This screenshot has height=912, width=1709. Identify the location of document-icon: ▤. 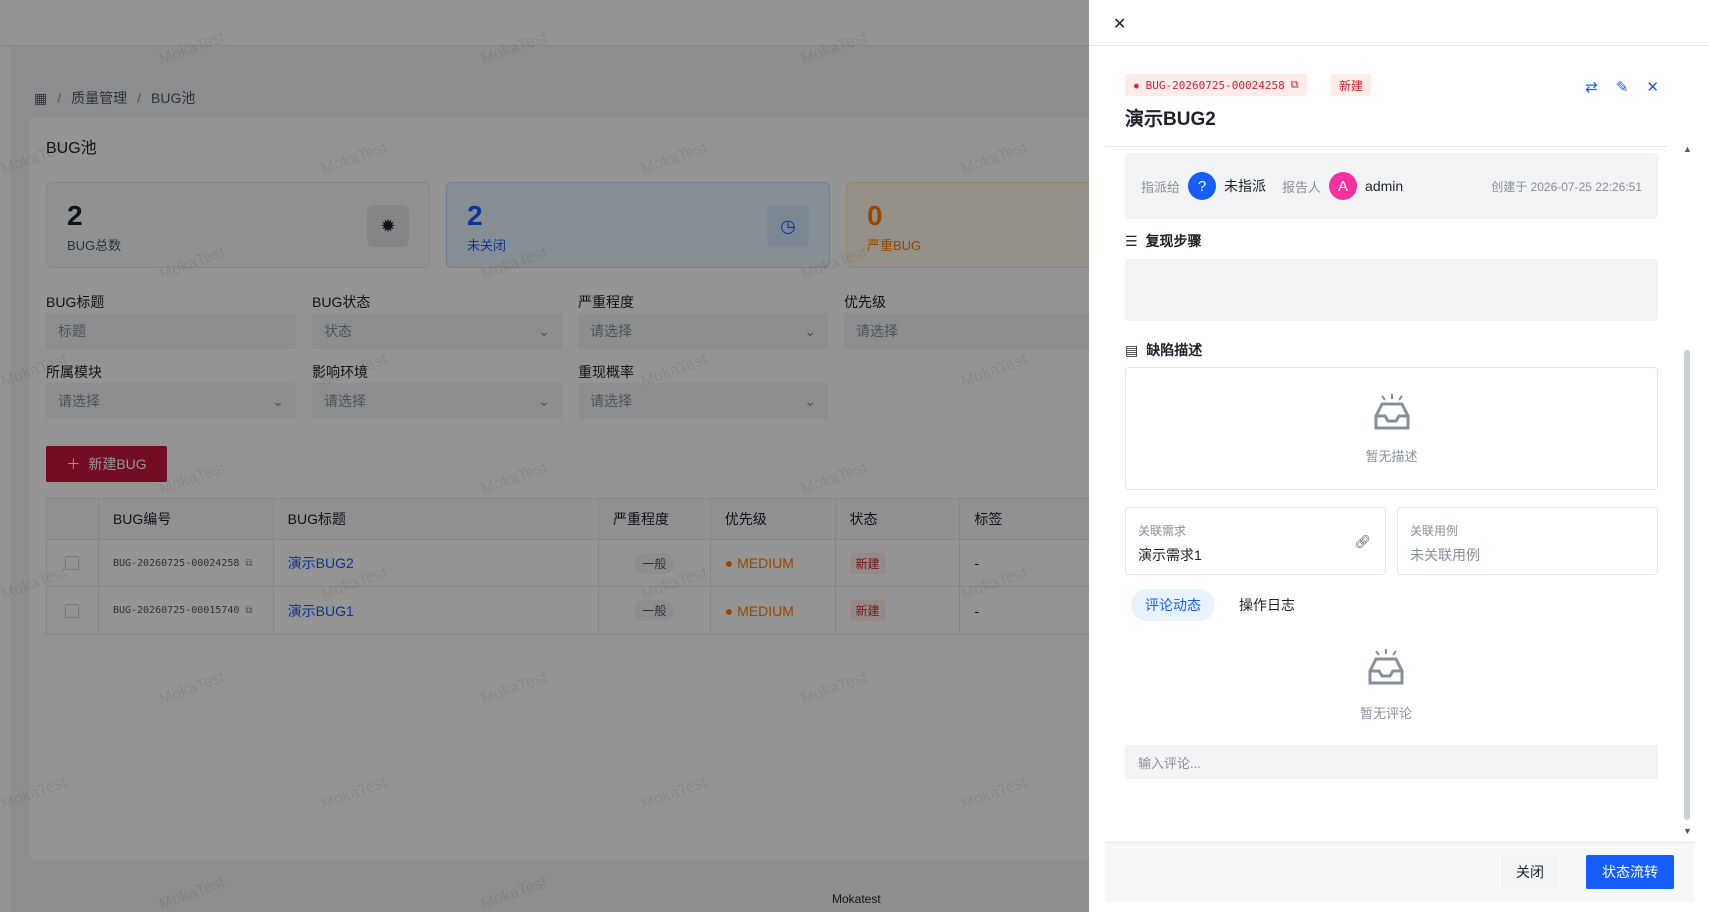
(1132, 349).